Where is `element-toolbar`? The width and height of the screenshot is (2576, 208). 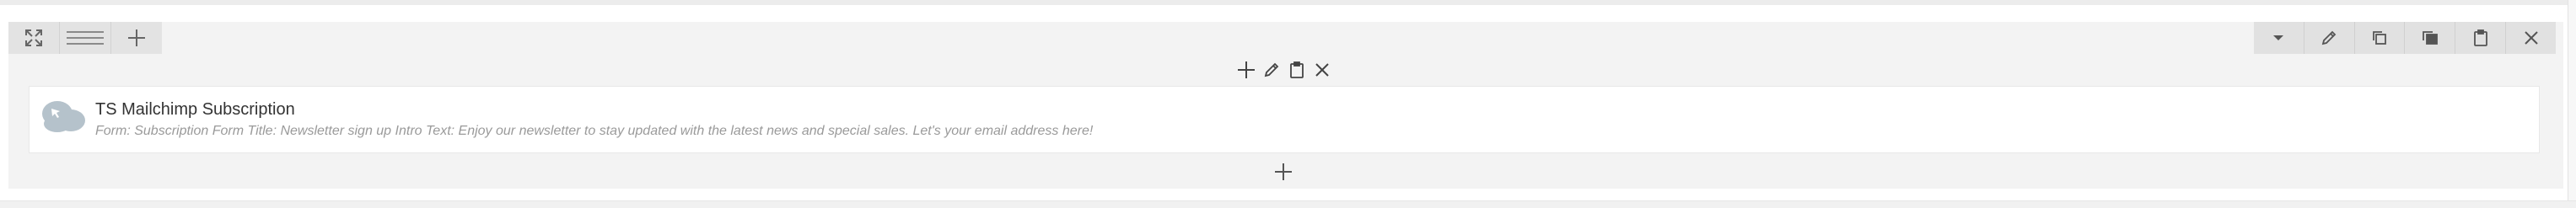
element-toolbar is located at coordinates (1284, 70).